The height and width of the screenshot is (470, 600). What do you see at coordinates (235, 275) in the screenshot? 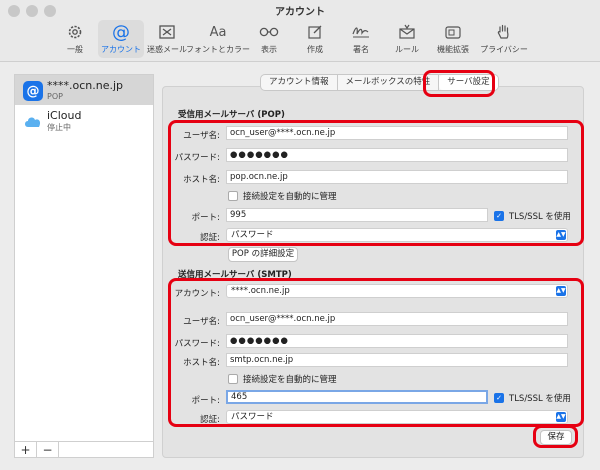
I see `outgoing-section-title: 送信用メールサーバ (SMTP)` at bounding box center [235, 275].